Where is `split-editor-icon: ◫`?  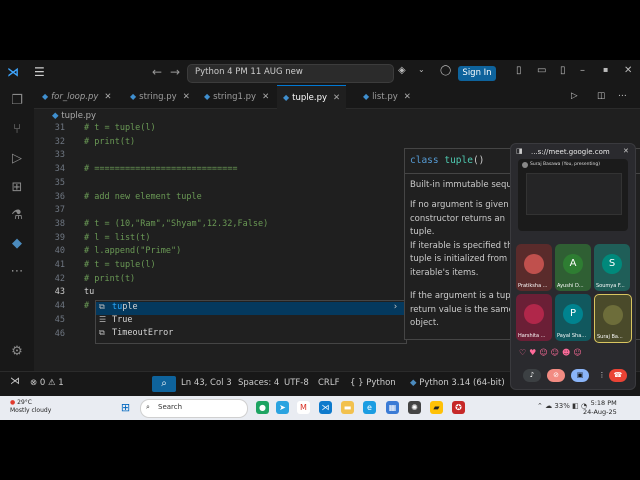
split-editor-icon: ◫ is located at coordinates (601, 96).